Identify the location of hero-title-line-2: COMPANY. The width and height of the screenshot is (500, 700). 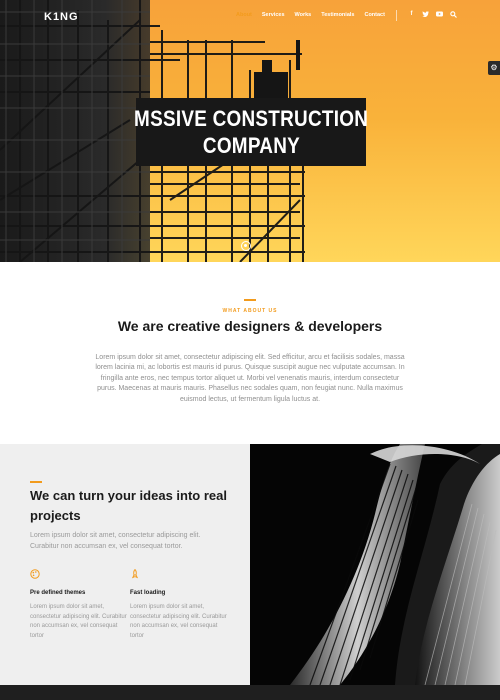
(251, 145).